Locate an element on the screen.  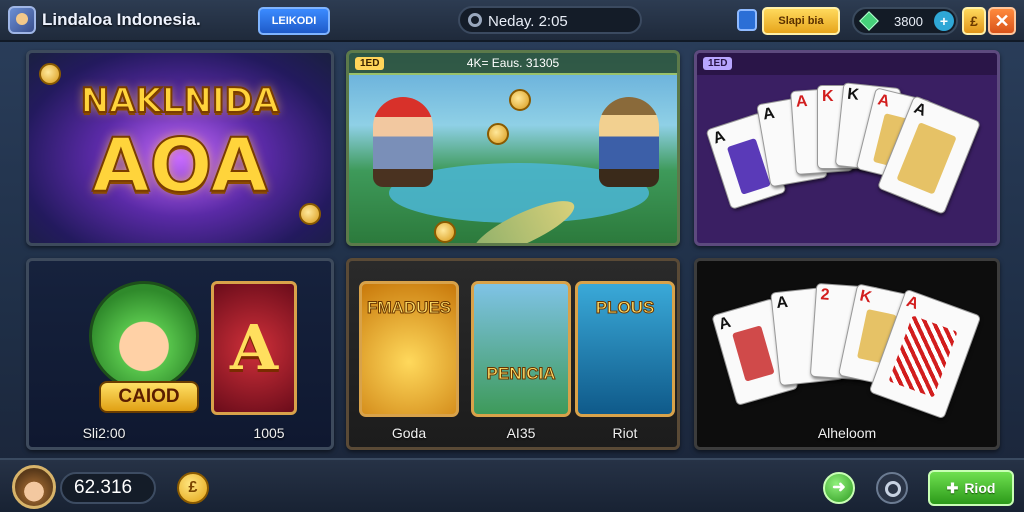
game-tile-cards-purple: 1ED A A A K K A A is located at coordinates (847, 148).